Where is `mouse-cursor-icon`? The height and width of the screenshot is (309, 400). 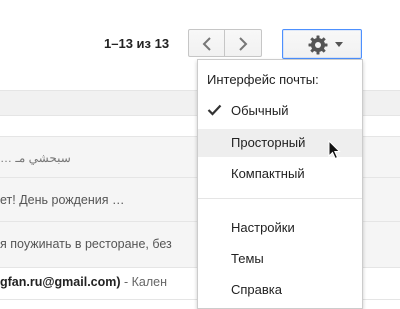 mouse-cursor-icon is located at coordinates (334, 150).